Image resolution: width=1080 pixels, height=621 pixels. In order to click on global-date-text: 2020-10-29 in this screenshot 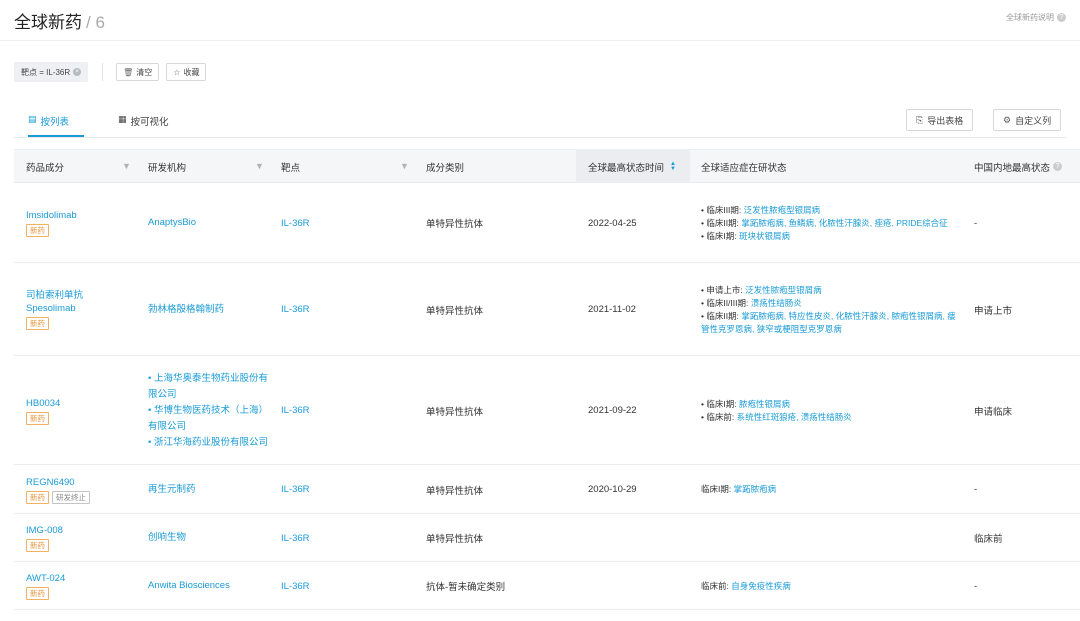, I will do `click(612, 489)`.